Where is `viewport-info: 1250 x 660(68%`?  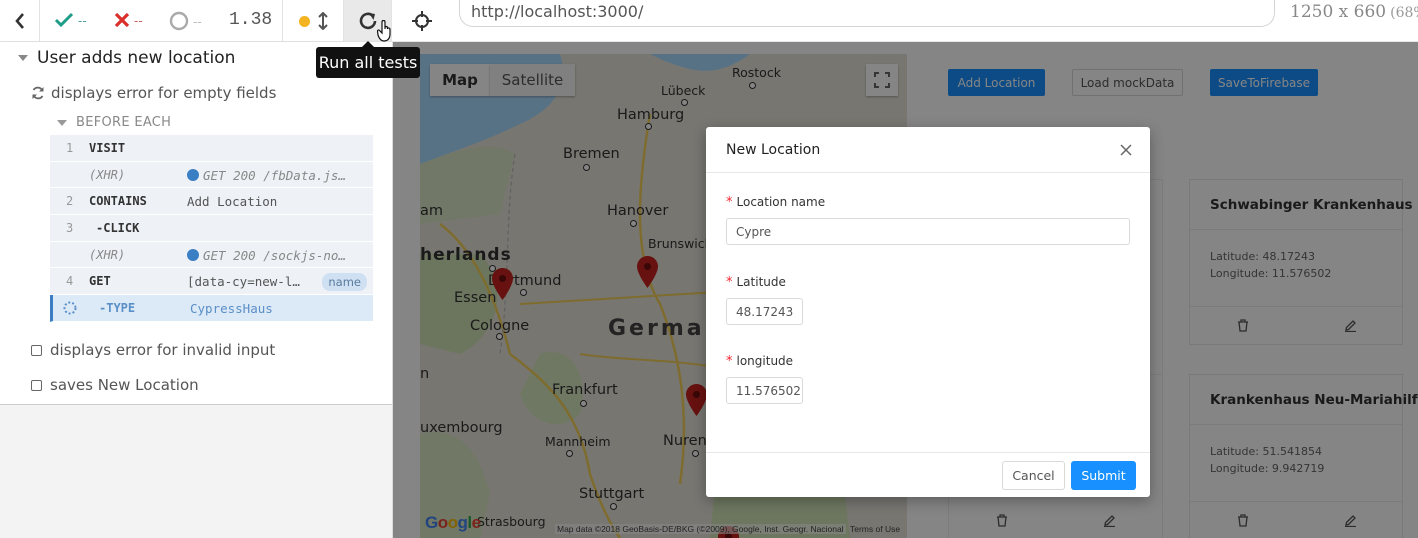 viewport-info: 1250 x 660(68% is located at coordinates (1354, 12).